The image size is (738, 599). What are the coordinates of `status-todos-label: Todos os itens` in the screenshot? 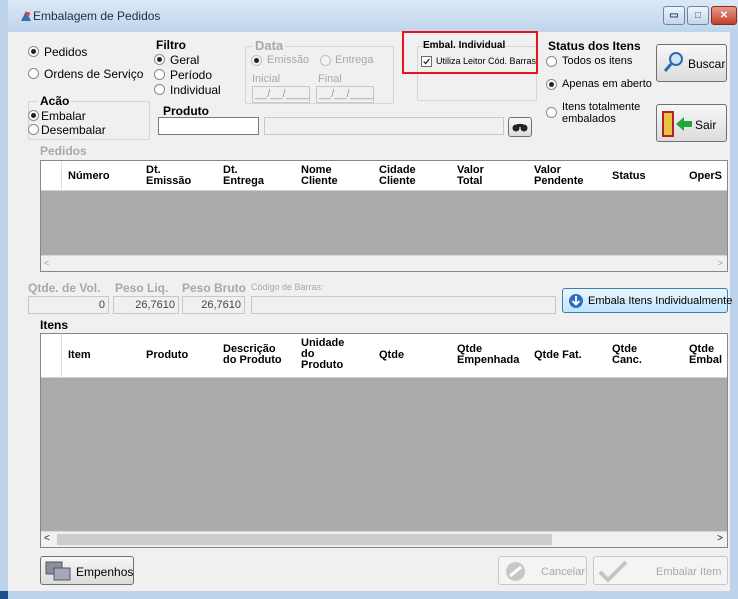 It's located at (597, 61).